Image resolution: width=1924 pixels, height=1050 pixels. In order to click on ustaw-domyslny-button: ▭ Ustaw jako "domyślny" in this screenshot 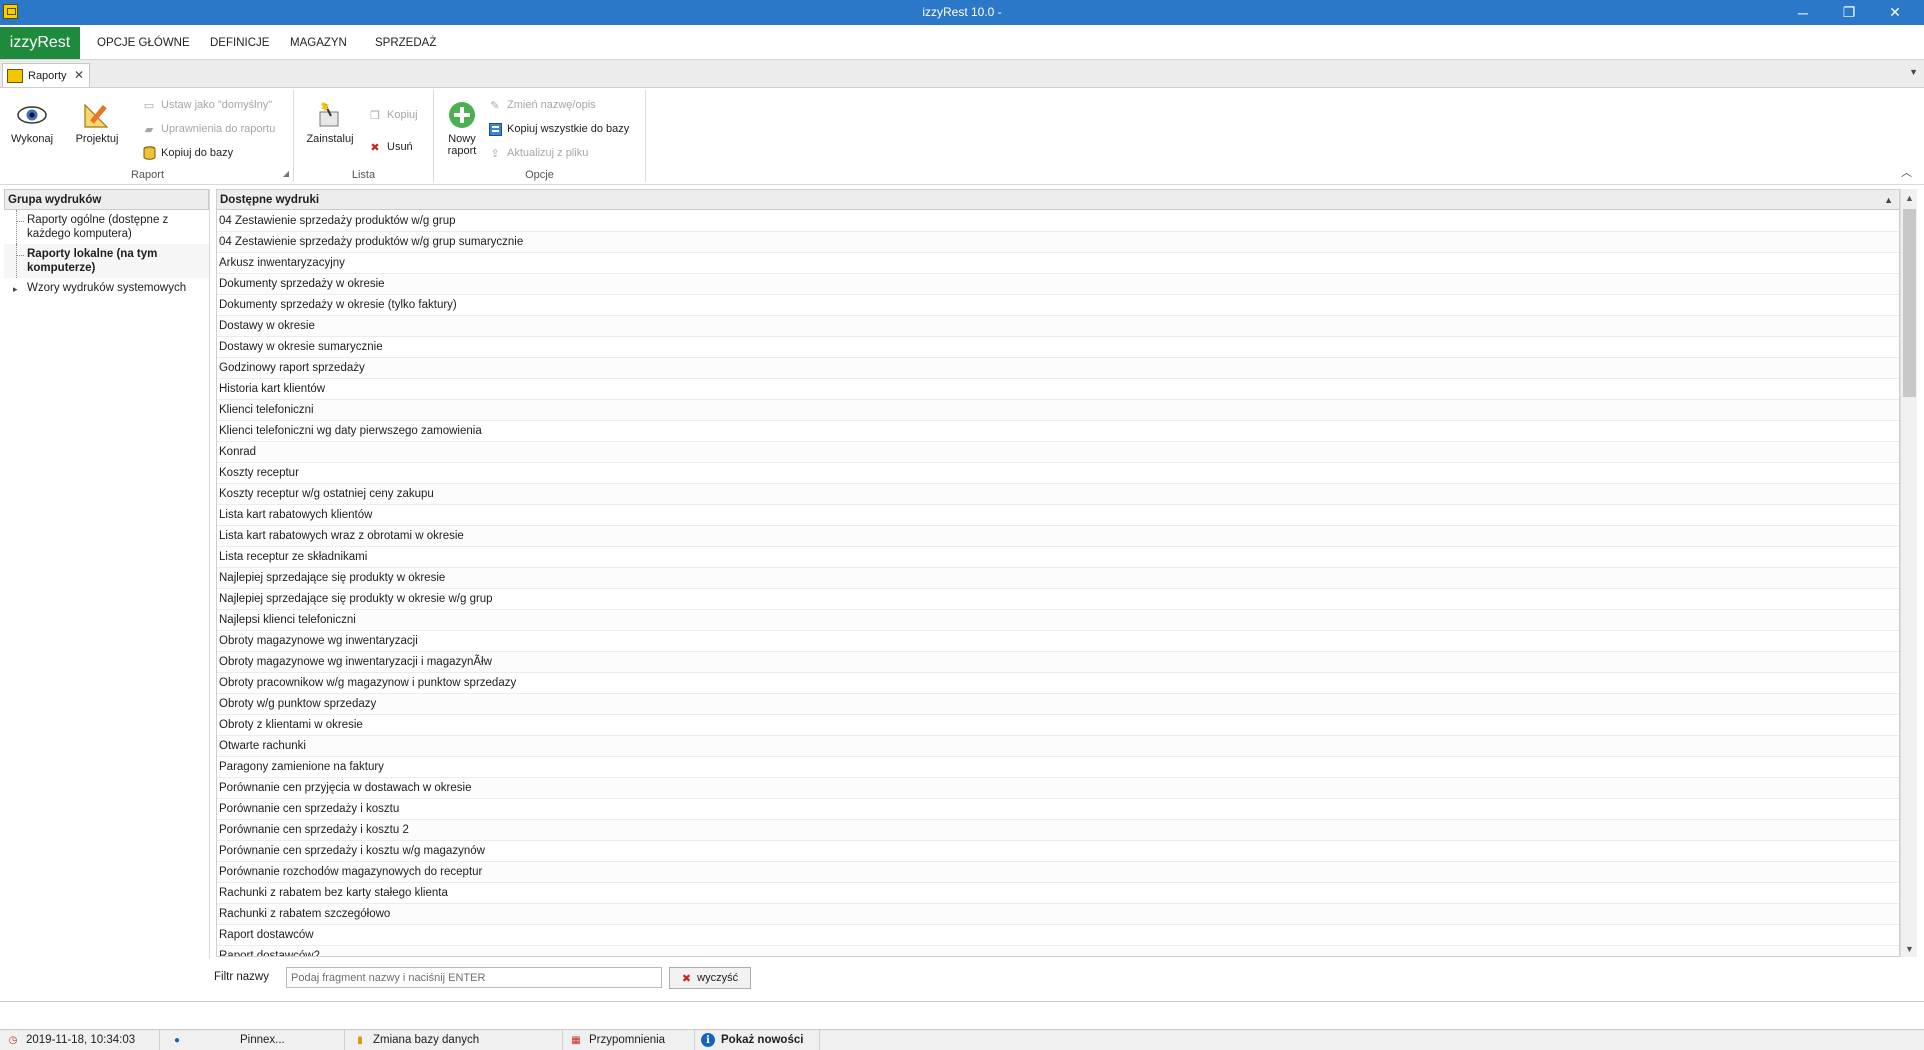, I will do `click(207, 105)`.